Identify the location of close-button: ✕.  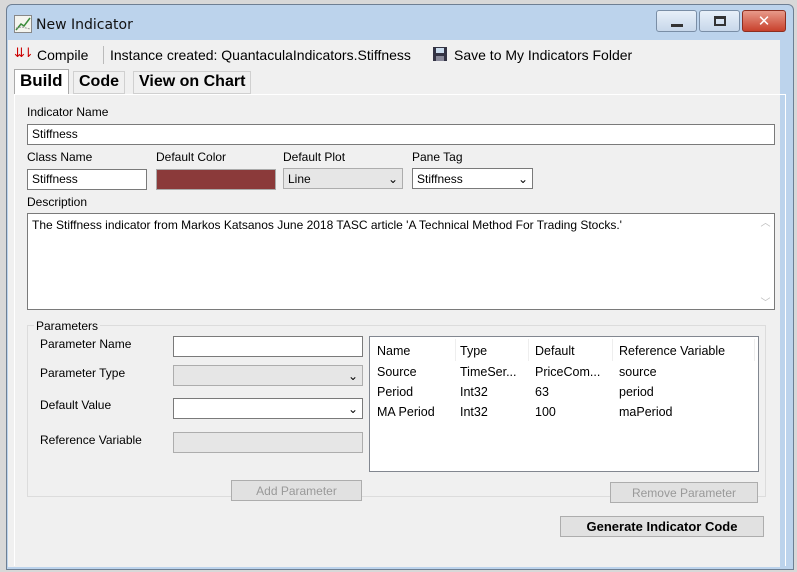
(764, 21).